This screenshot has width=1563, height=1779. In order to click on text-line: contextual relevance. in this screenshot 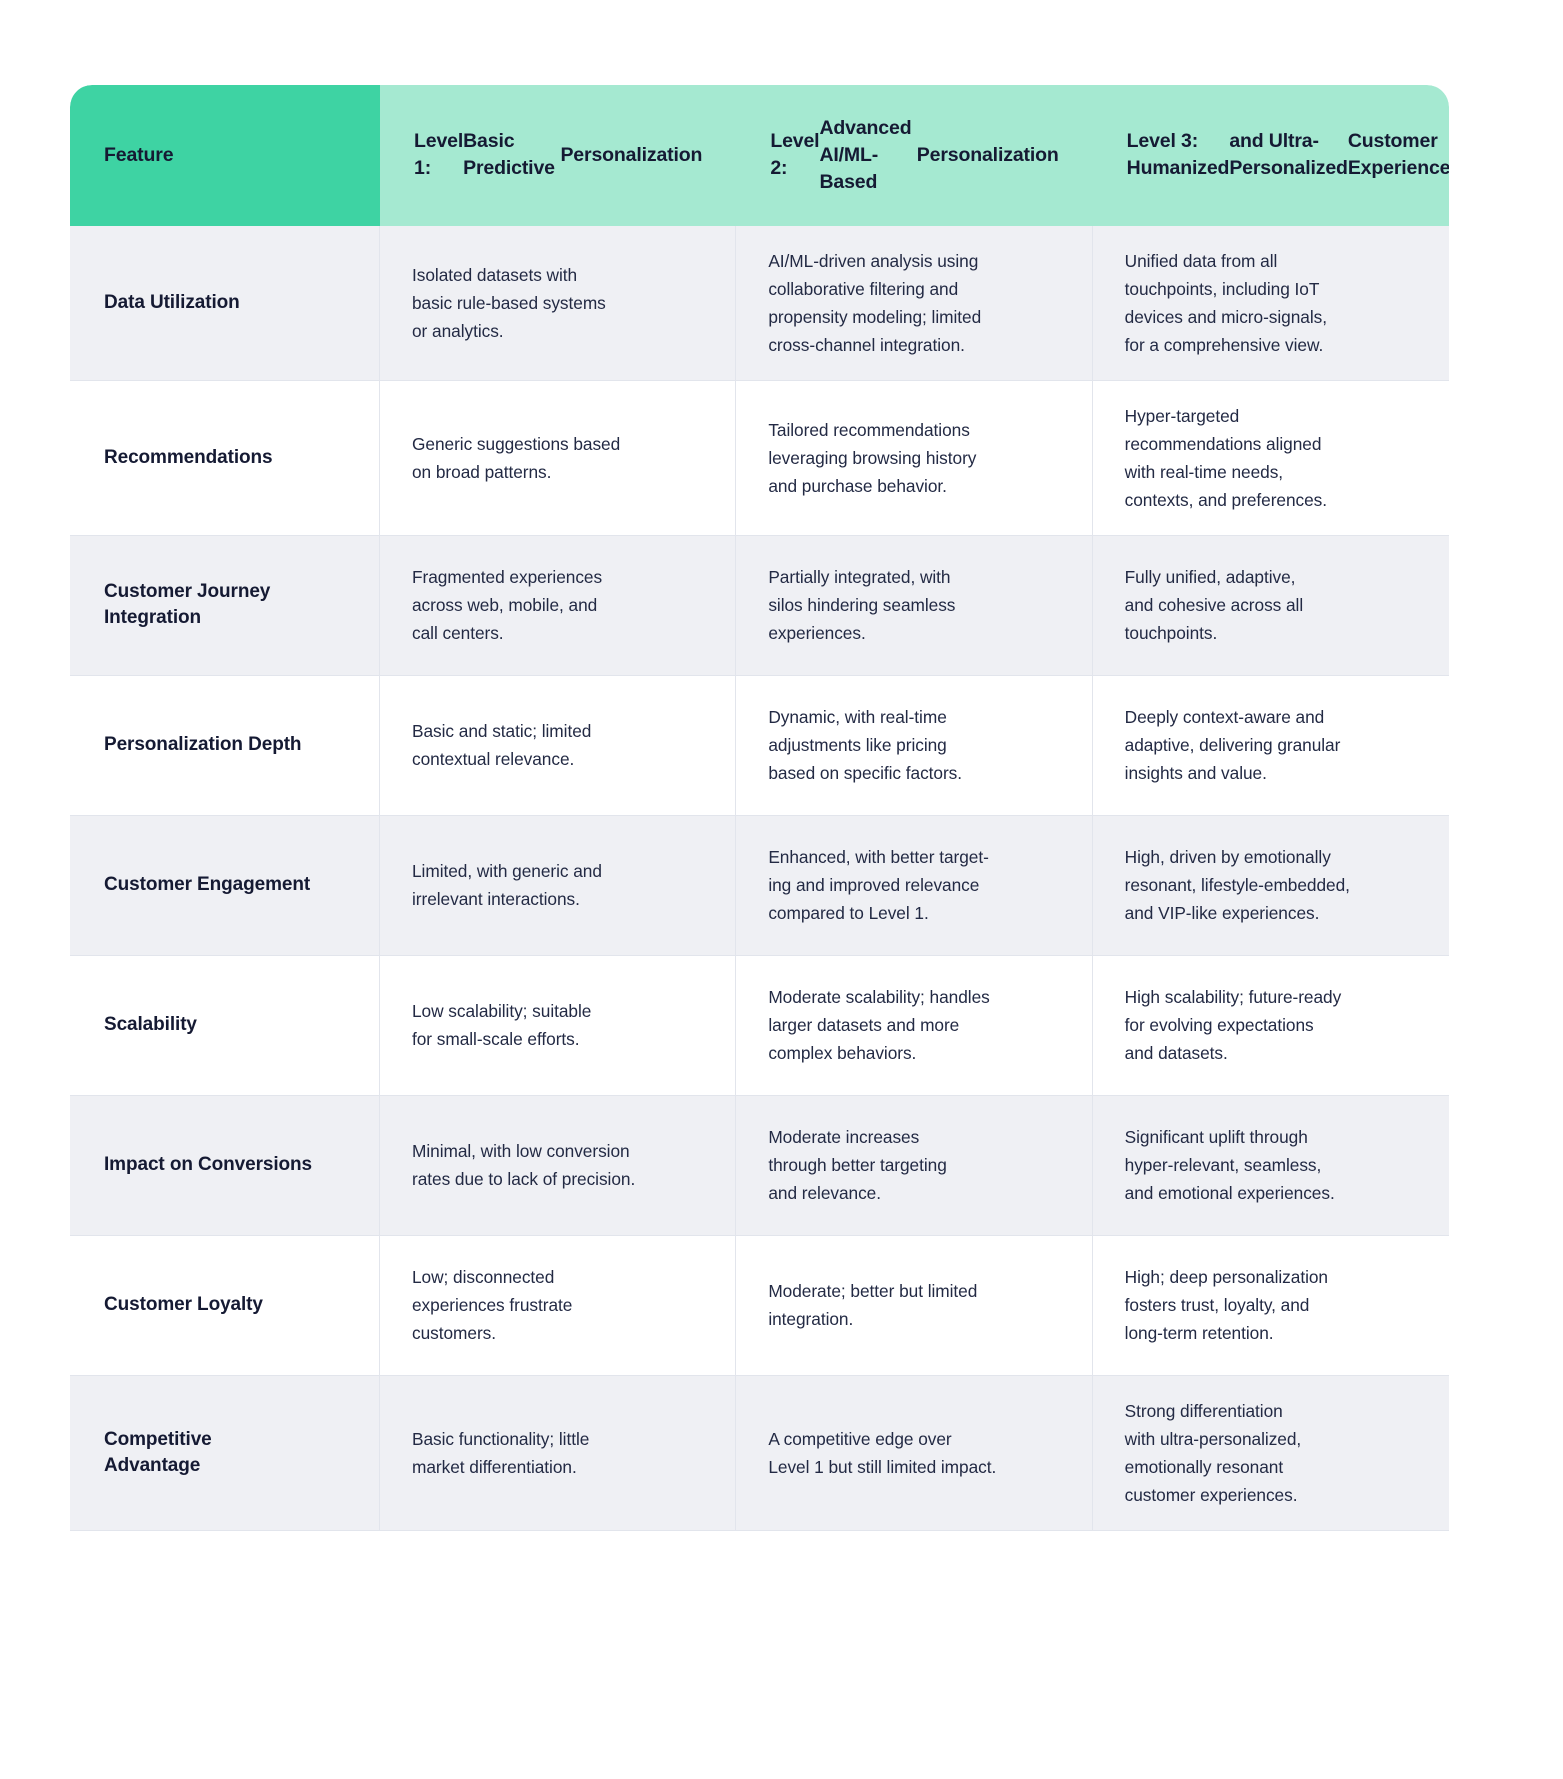, I will do `click(493, 759)`.